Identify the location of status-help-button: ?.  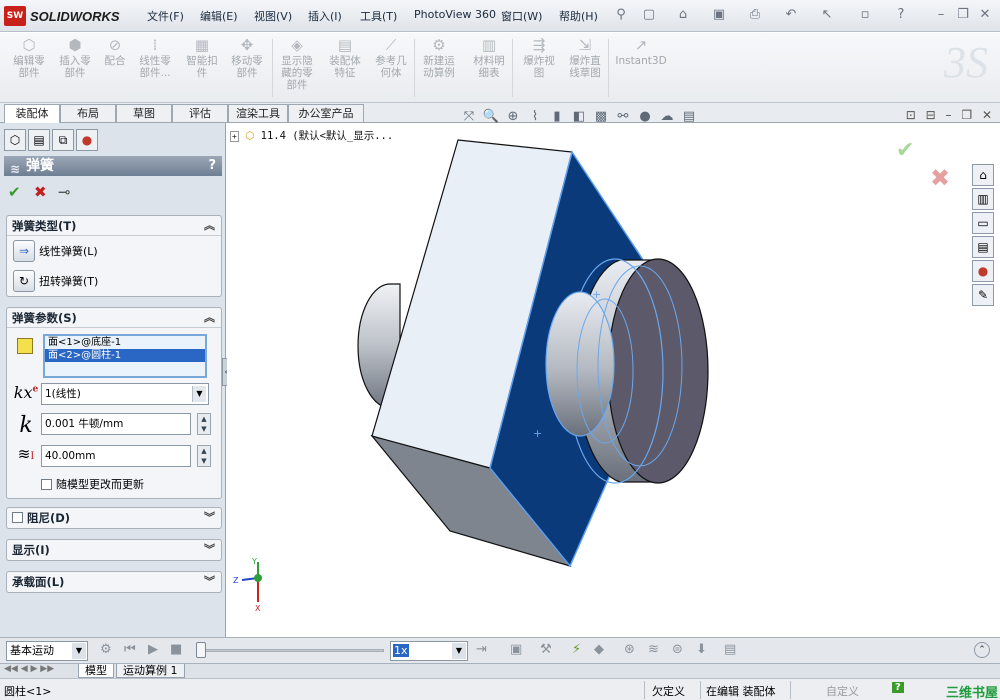
(898, 687).